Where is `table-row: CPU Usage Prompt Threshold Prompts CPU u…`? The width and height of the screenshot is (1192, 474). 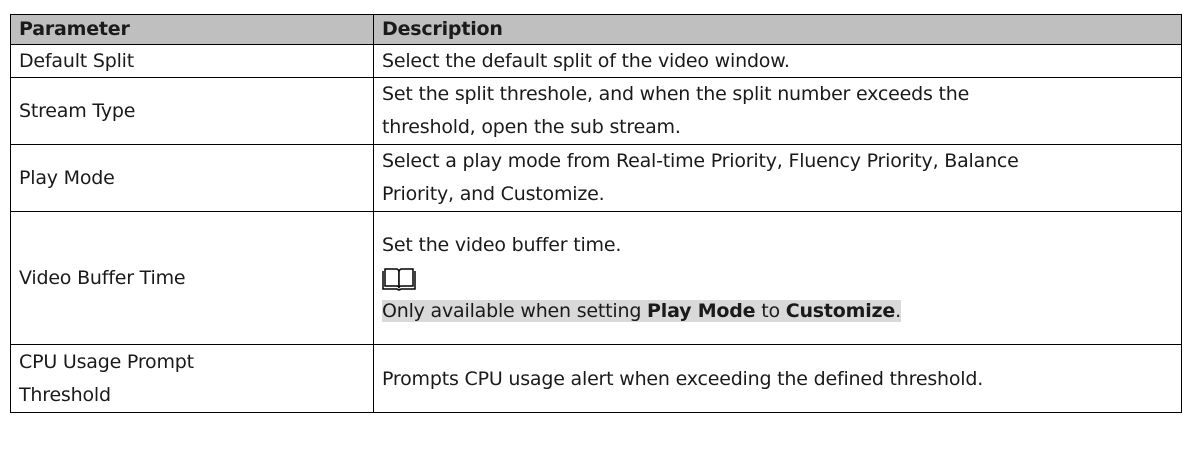 table-row: CPU Usage Prompt Threshold Prompts CPU u… is located at coordinates (596, 378).